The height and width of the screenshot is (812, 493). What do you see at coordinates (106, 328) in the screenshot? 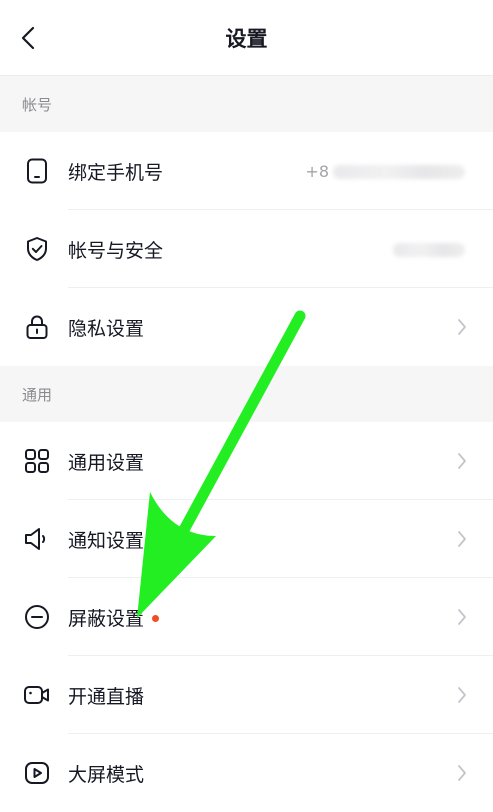
I see `settings-item-label: 隐私设置` at bounding box center [106, 328].